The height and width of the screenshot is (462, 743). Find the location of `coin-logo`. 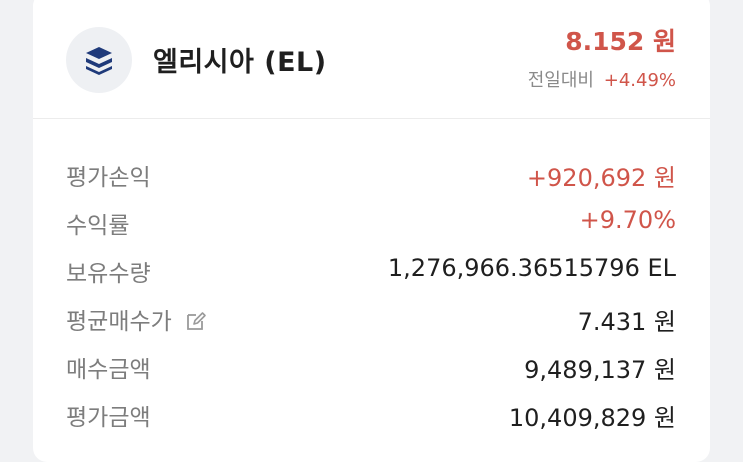

coin-logo is located at coordinates (99, 60).